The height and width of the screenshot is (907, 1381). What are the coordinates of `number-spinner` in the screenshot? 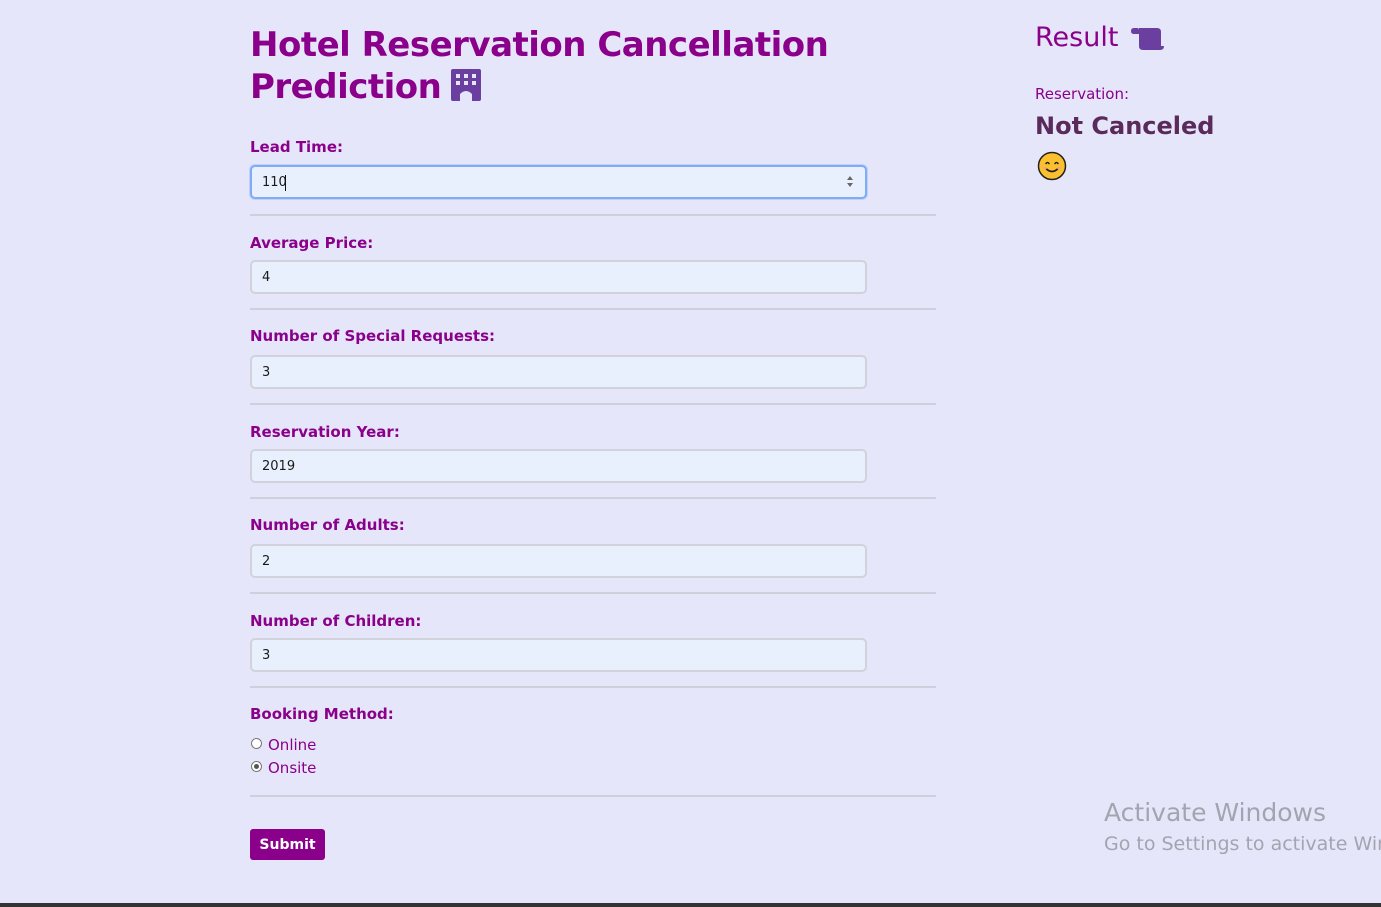 It's located at (851, 182).